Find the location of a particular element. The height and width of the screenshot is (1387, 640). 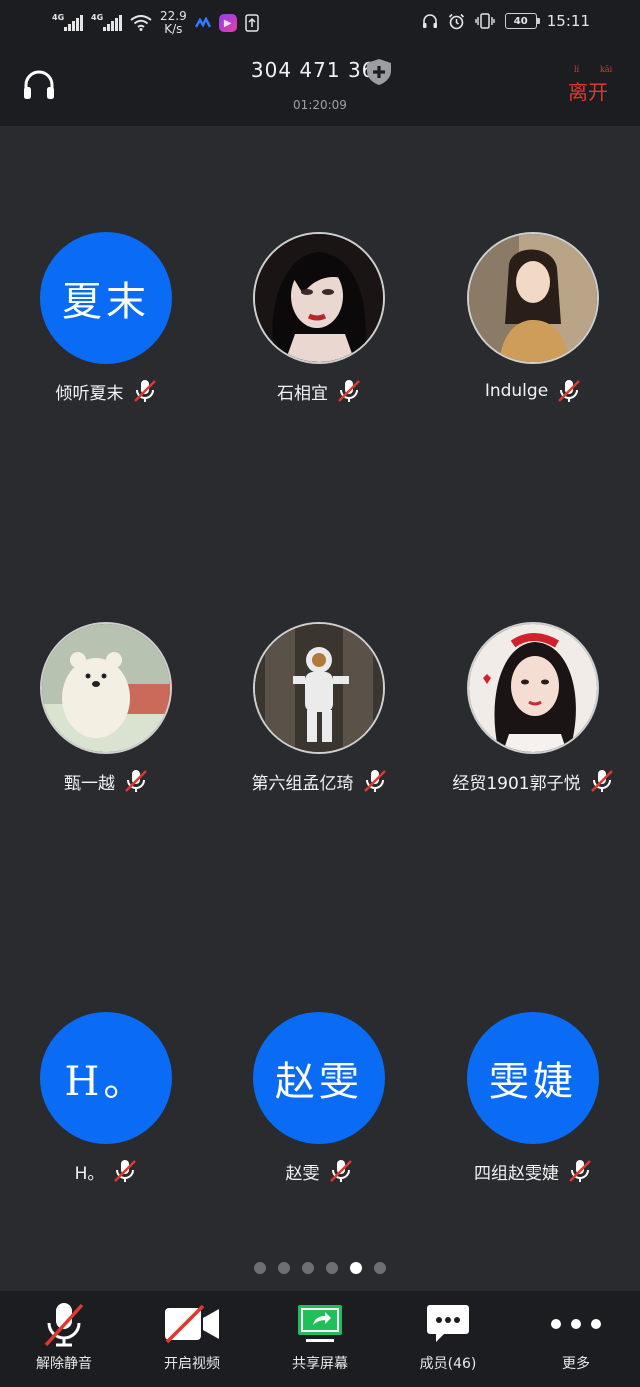

participant-tile: 夏末 倾听夏末 is located at coordinates (106, 321).